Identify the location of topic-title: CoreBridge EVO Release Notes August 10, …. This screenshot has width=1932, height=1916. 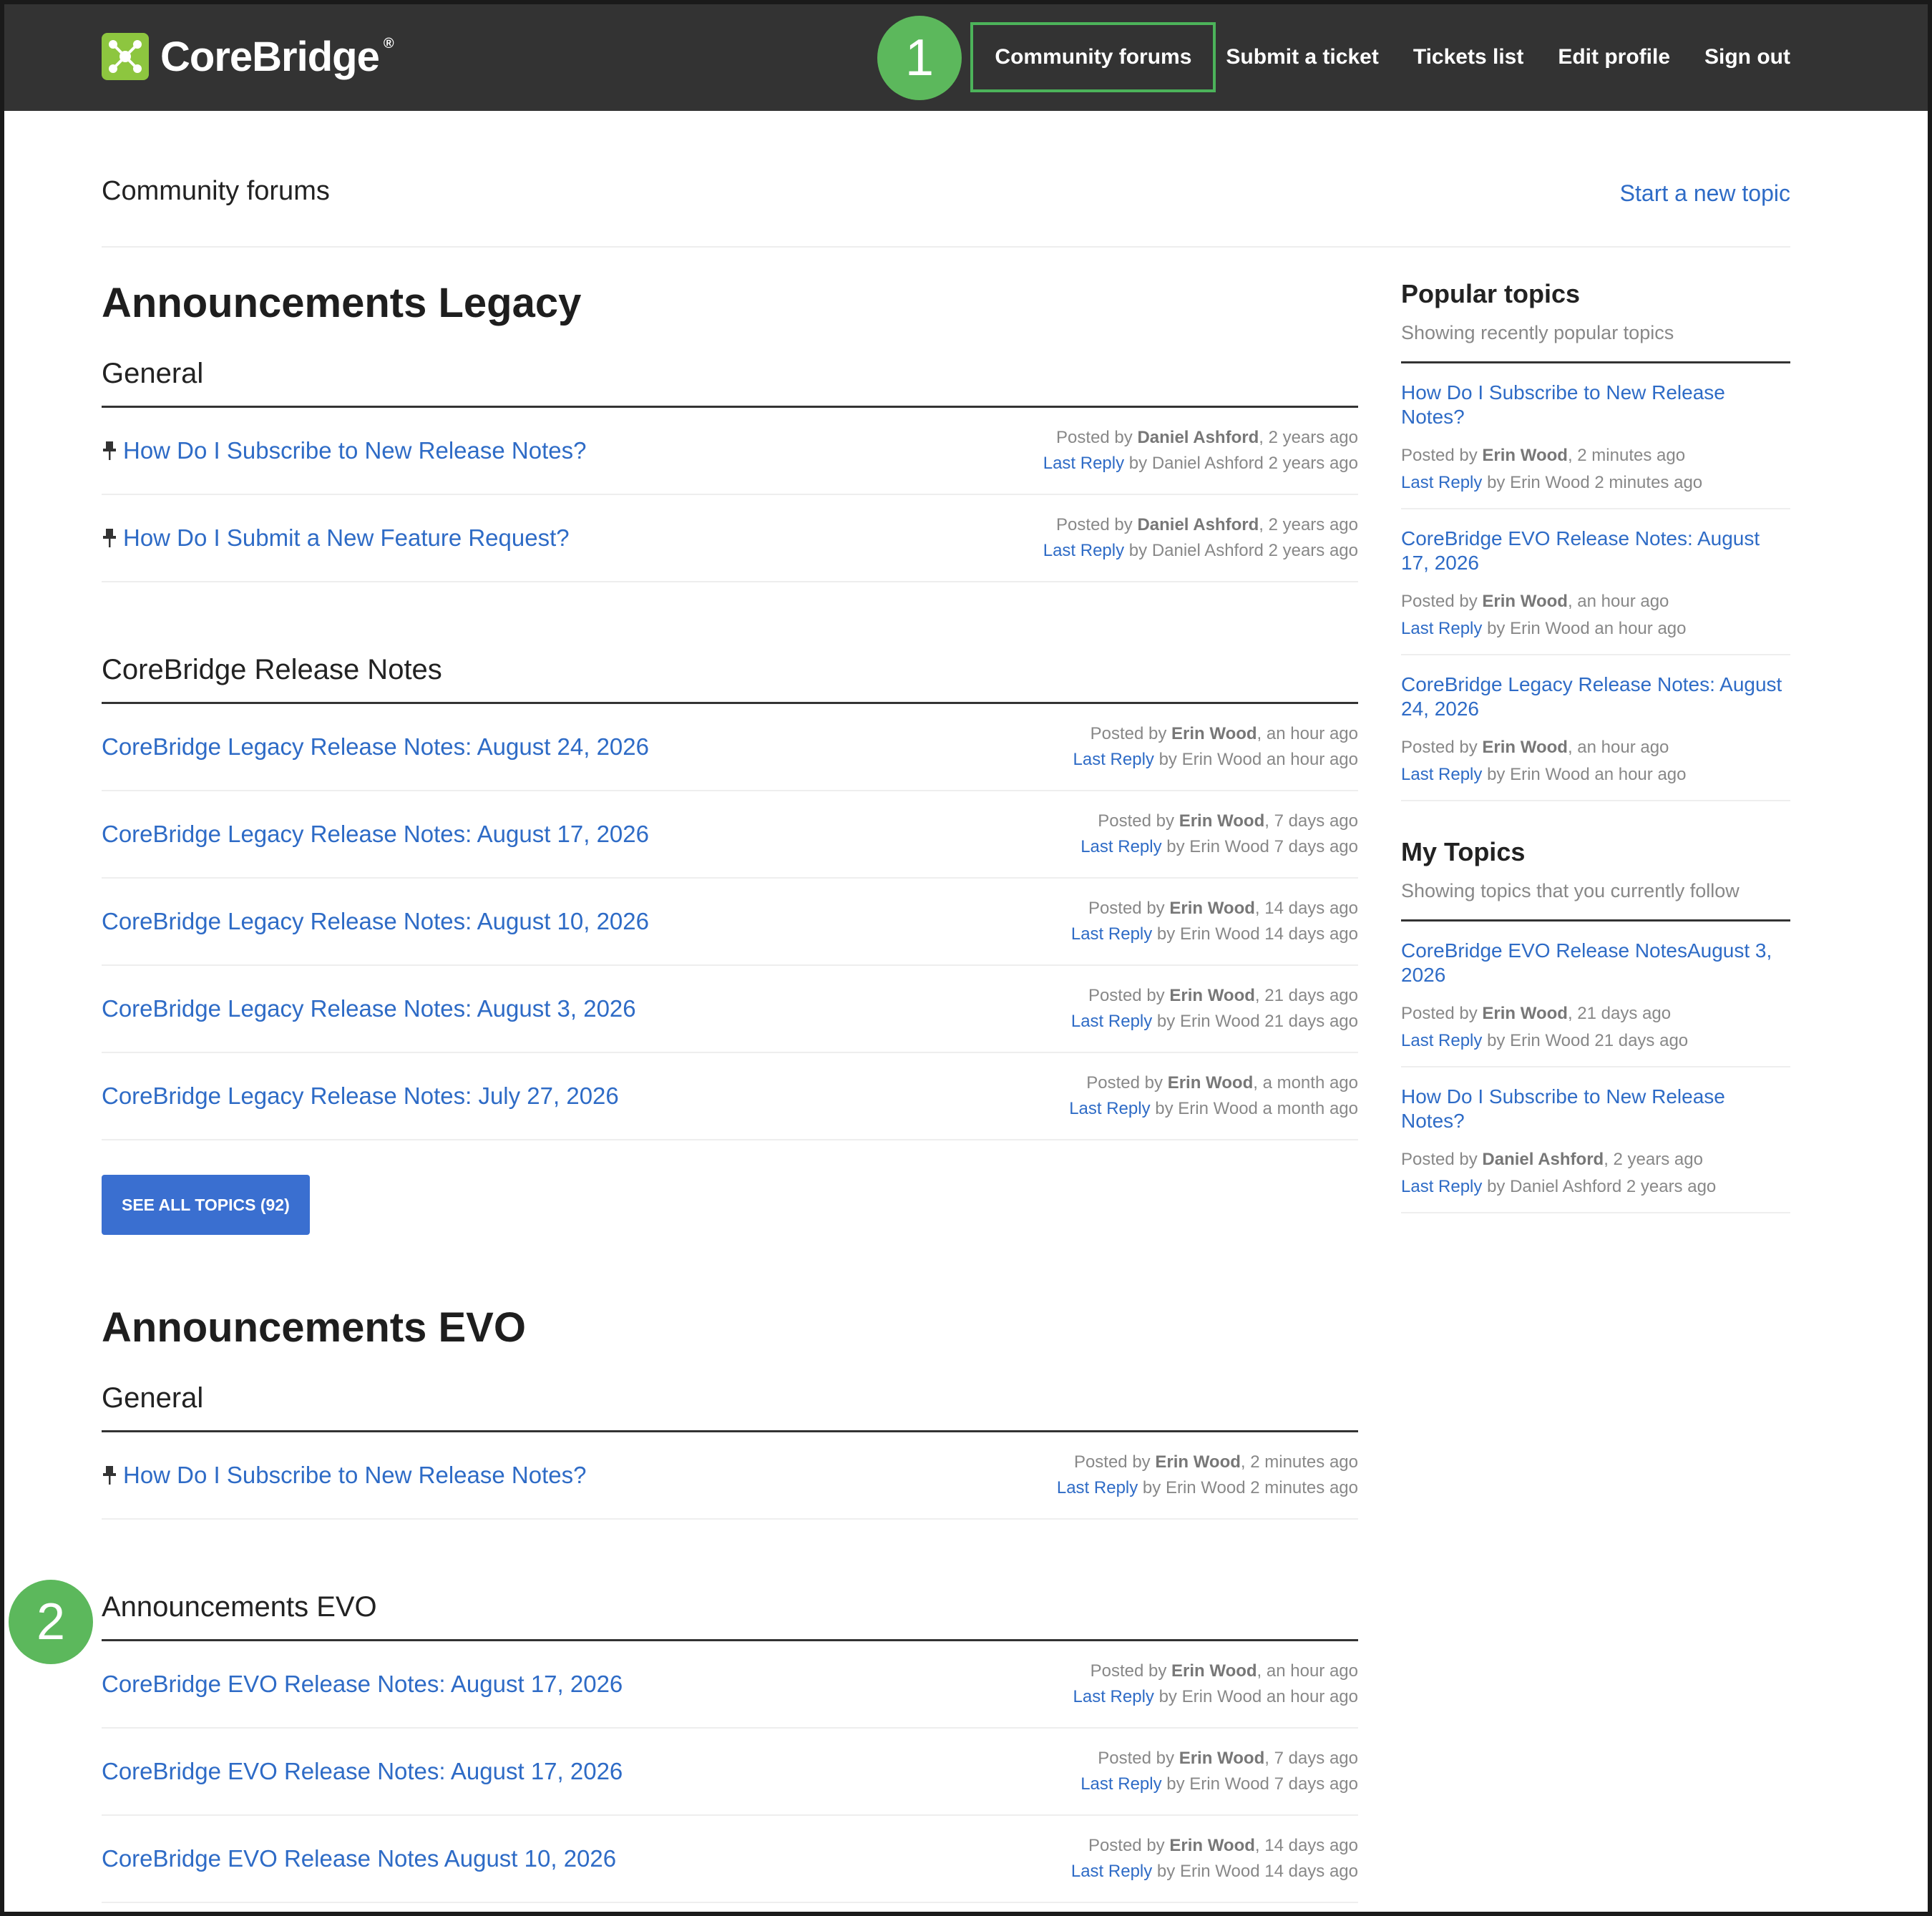
(359, 1858).